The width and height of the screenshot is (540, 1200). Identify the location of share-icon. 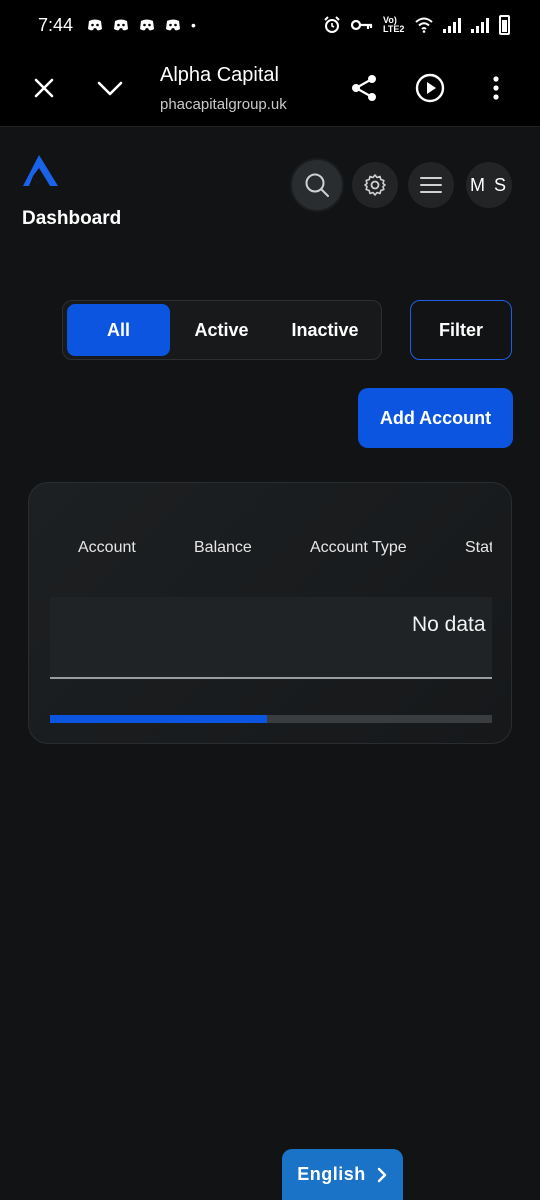
(364, 88).